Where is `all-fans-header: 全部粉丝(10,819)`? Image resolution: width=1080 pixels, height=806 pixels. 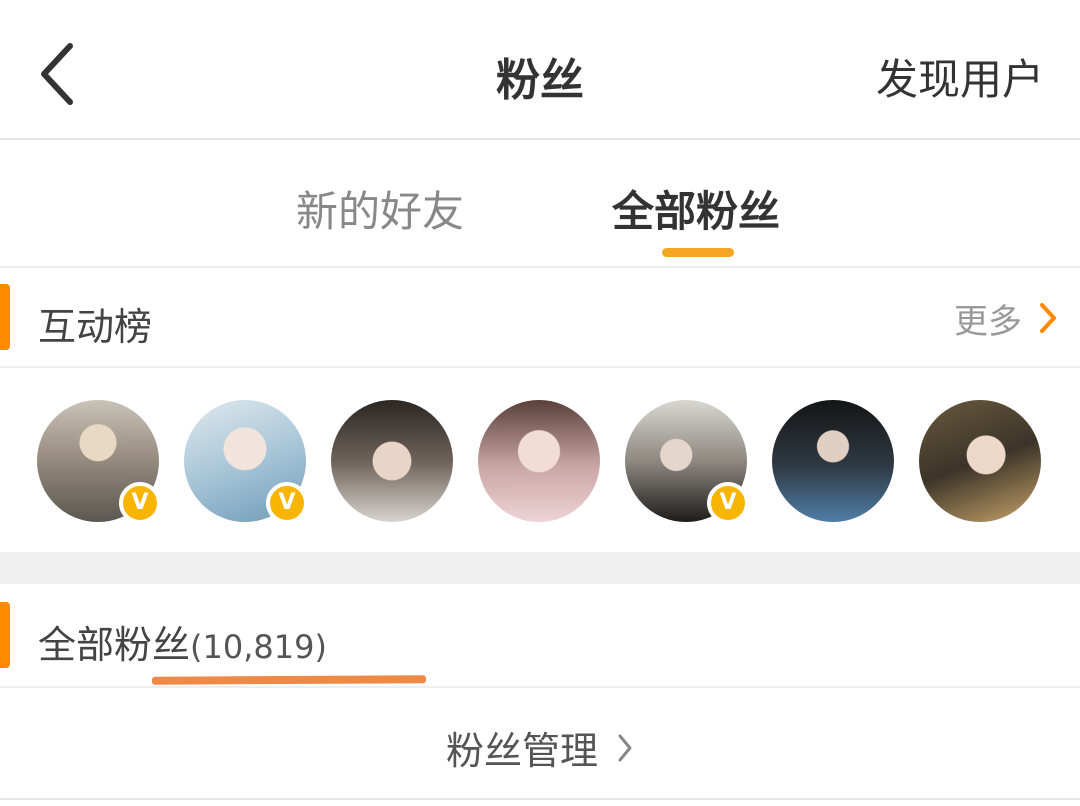
all-fans-header: 全部粉丝(10,819) is located at coordinates (540, 636).